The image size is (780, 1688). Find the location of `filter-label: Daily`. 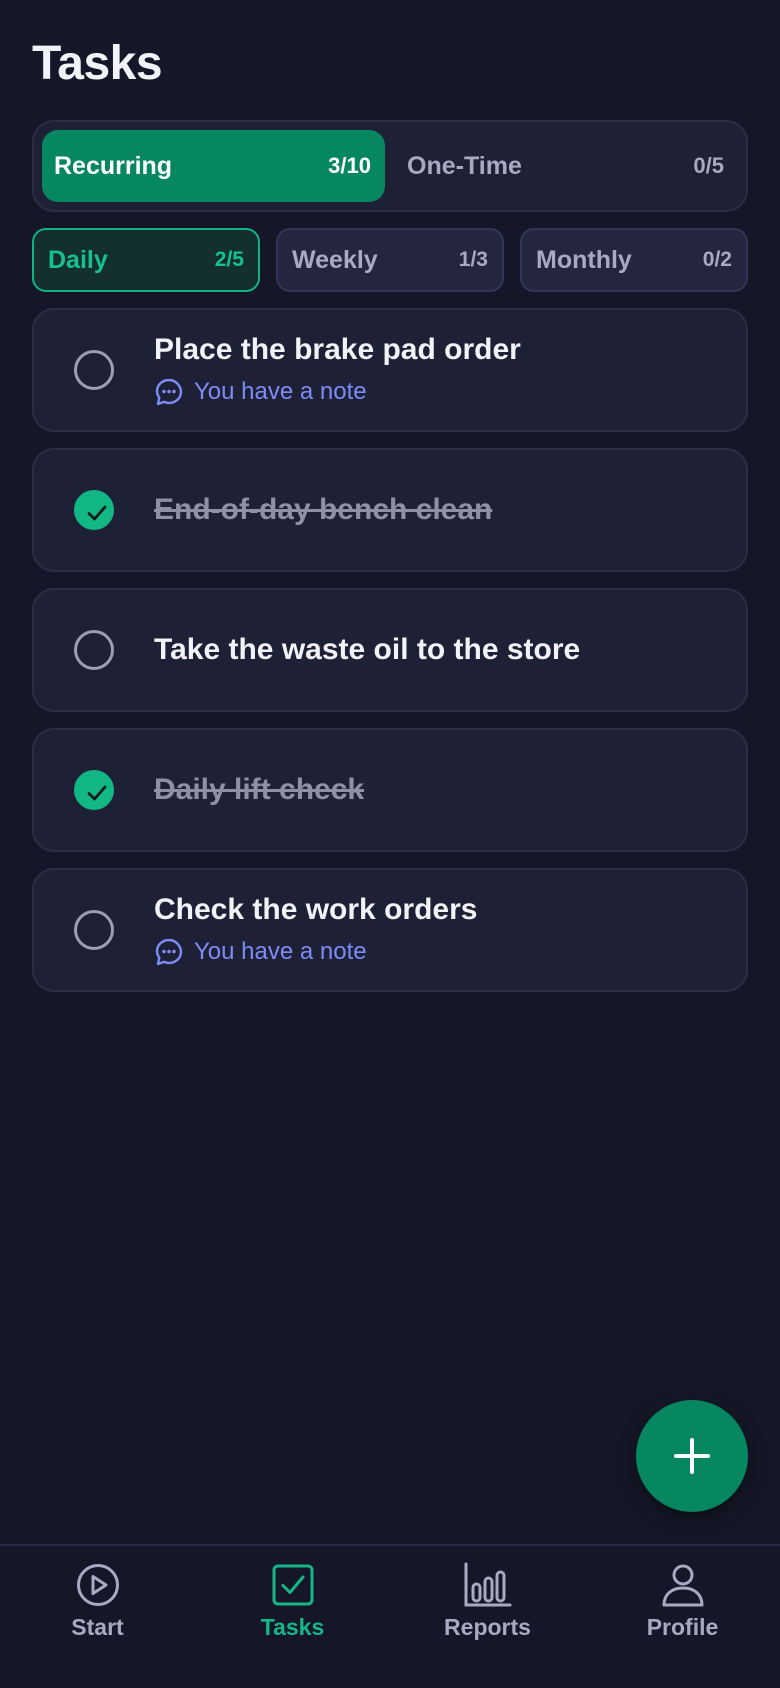

filter-label: Daily is located at coordinates (78, 259).